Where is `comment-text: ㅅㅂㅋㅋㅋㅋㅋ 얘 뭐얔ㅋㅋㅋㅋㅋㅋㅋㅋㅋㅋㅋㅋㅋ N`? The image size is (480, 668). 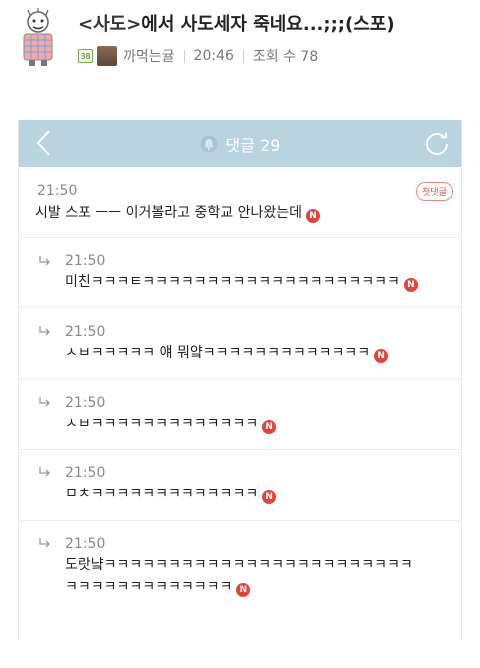 comment-text: ㅅㅂㅋㅋㅋㅋㅋ 얘 뭐얔ㅋㅋㅋㅋㅋㅋㅋㅋㅋㅋㅋㅋㅋ N is located at coordinates (227, 353).